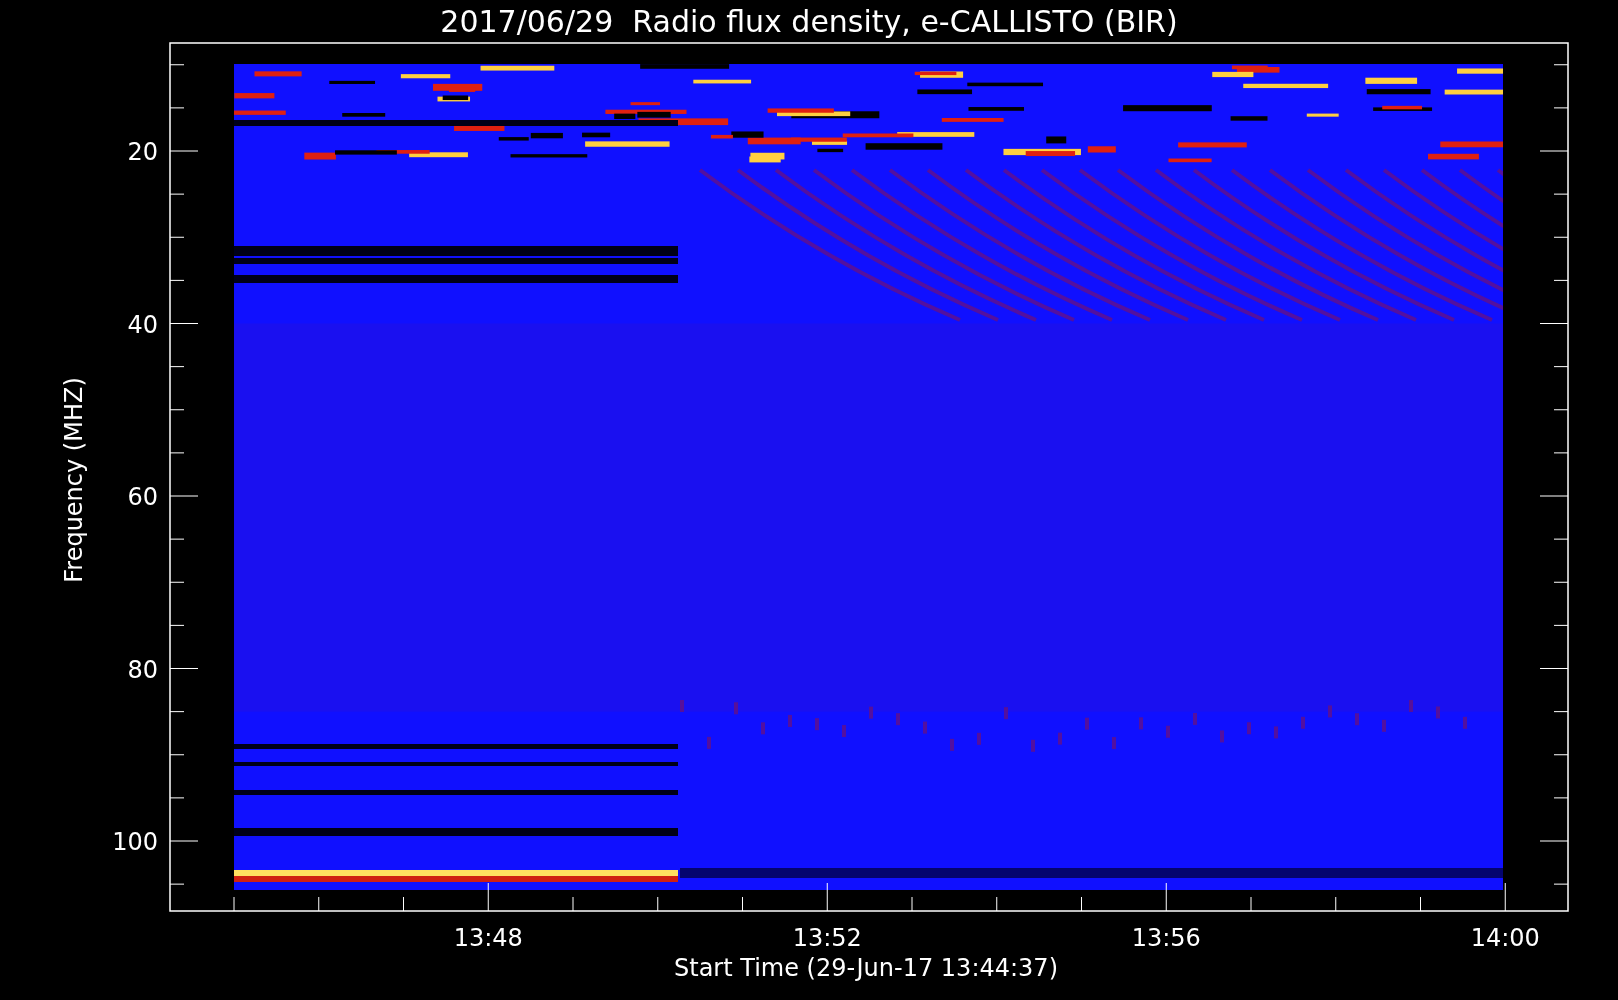 This screenshot has height=1000, width=1618. I want to click on tick-label: 13:52, so click(827, 938).